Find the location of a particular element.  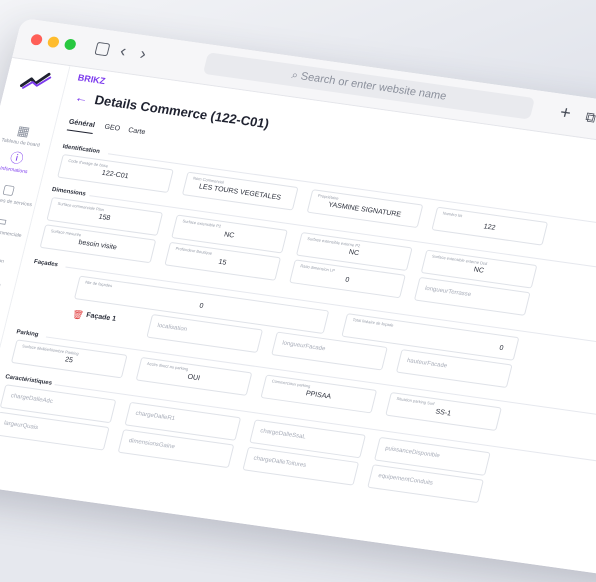

field-value: 158 is located at coordinates (104, 218).